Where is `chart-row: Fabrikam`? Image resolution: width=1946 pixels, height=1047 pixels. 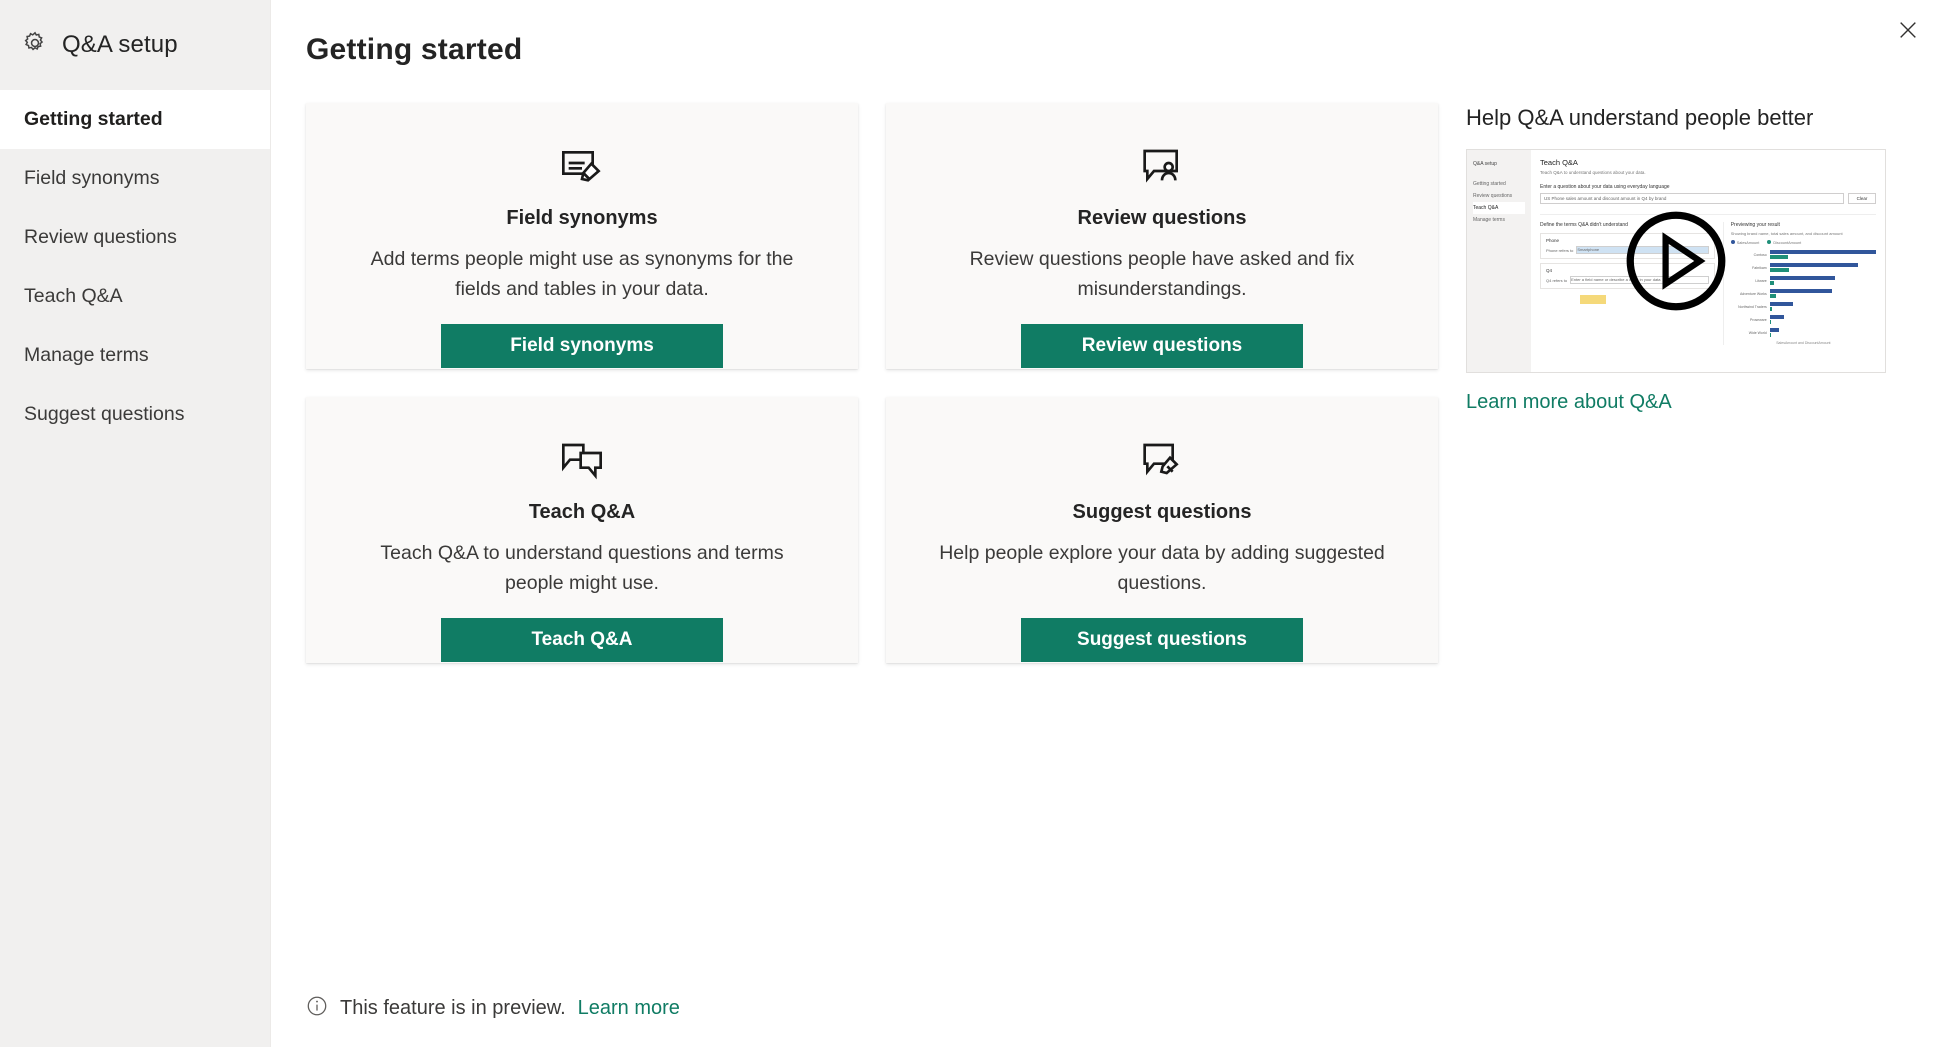 chart-row: Fabrikam is located at coordinates (1803, 268).